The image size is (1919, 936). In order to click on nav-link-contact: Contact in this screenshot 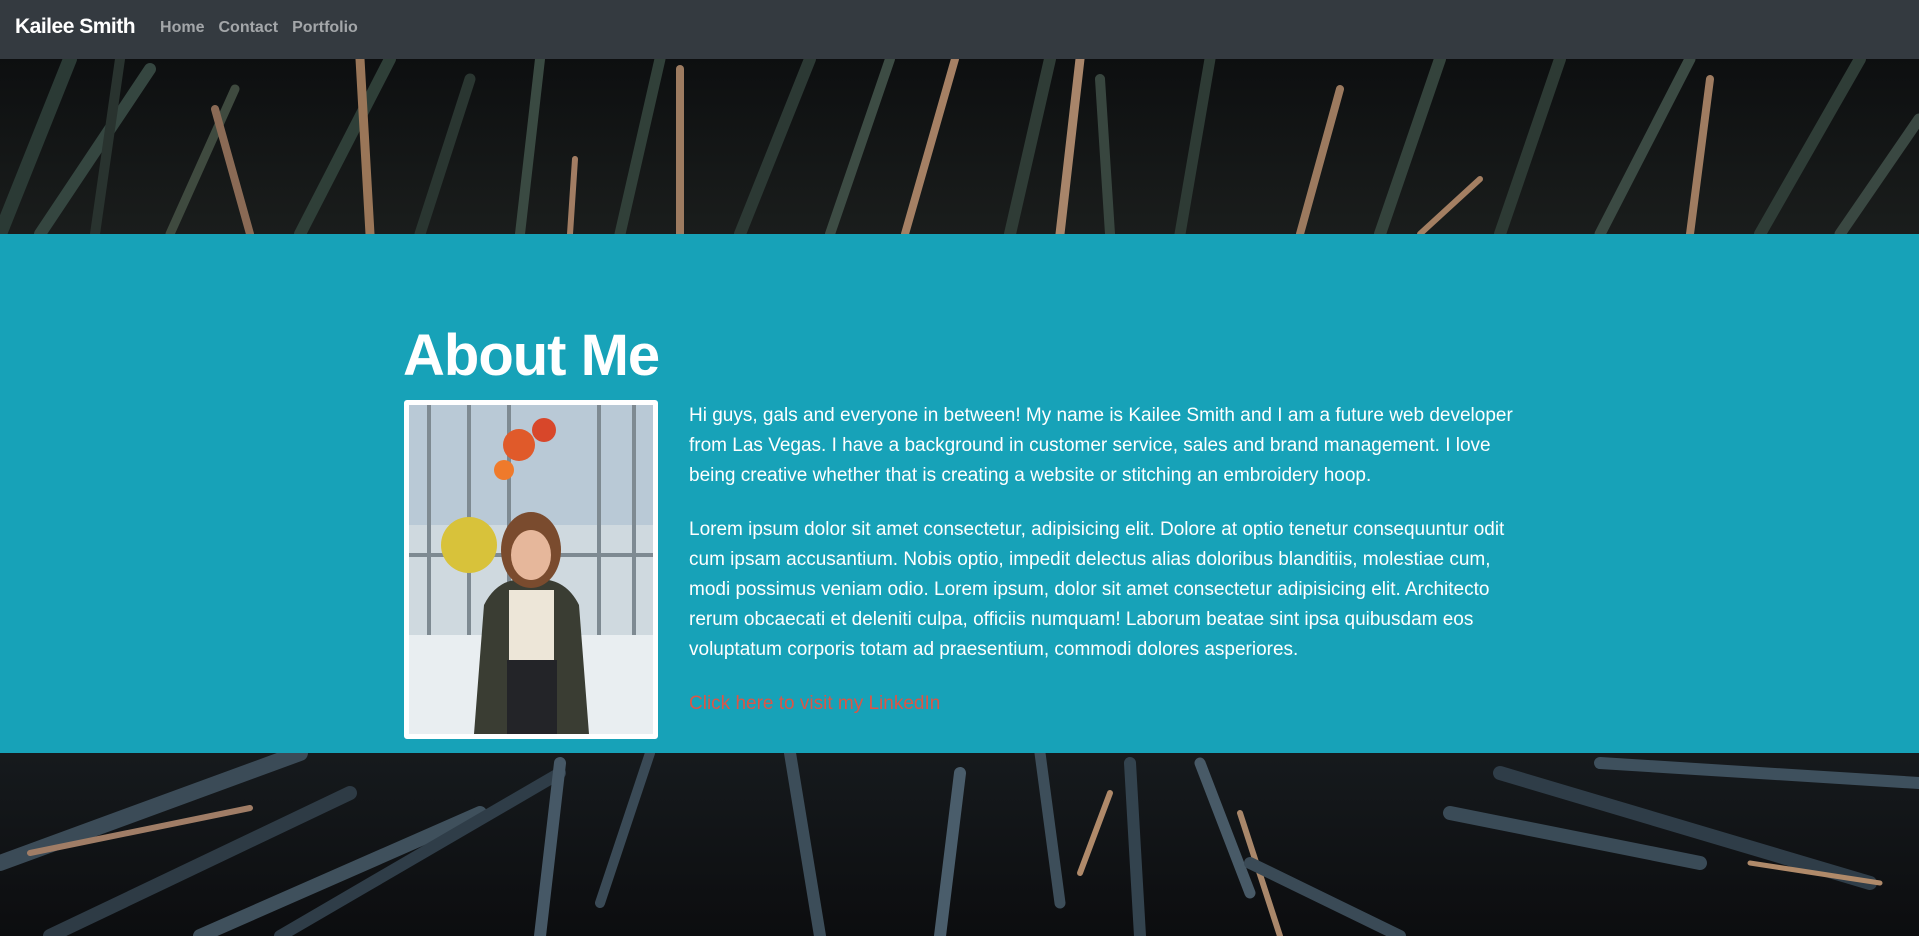, I will do `click(249, 28)`.